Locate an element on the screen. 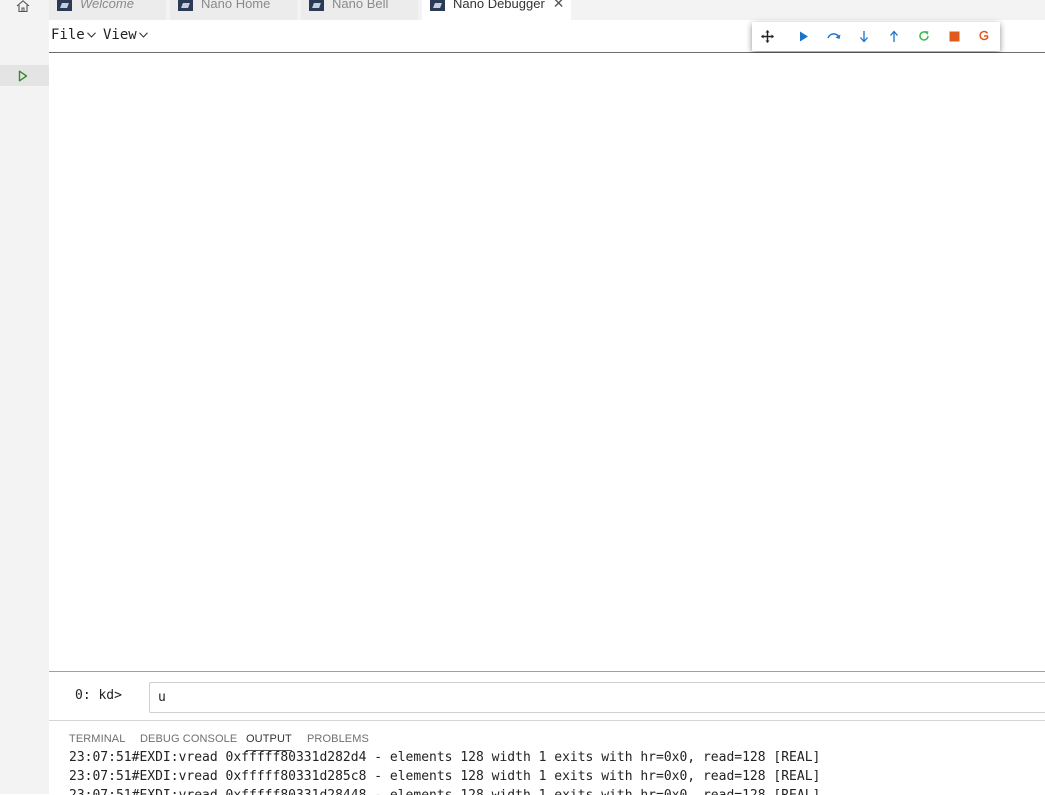  menu-view-label: View is located at coordinates (120, 35).